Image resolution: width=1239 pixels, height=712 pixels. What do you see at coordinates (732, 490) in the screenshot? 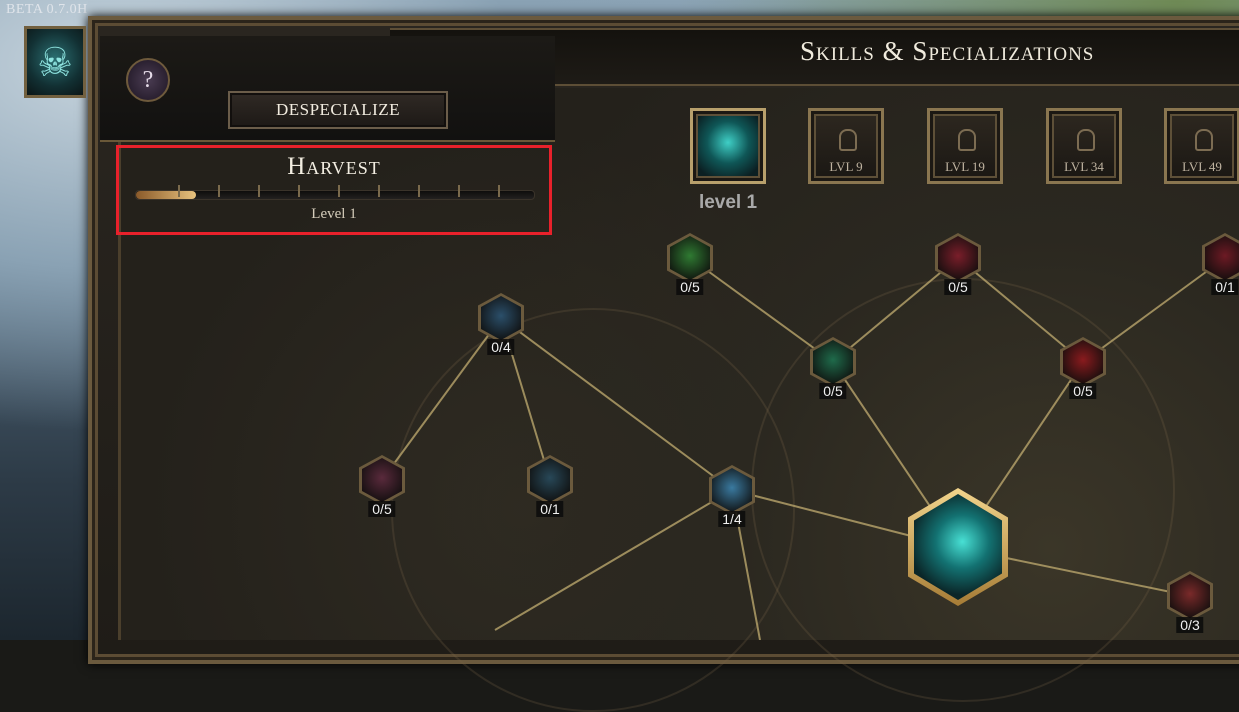
I see `scythe-blade-icon` at bounding box center [732, 490].